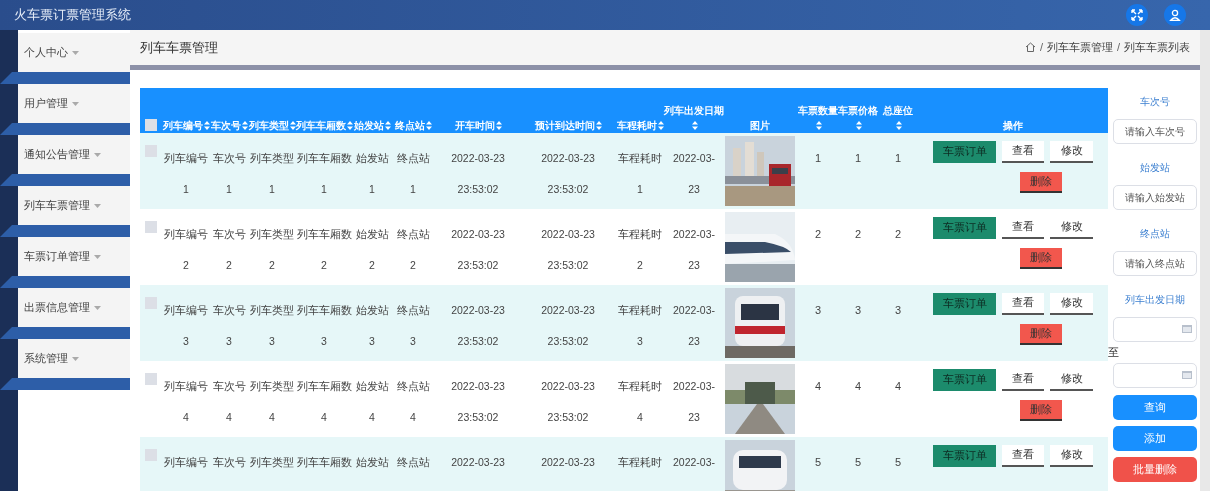  What do you see at coordinates (1155, 299) in the screenshot?
I see `filter-label: 列车出发日期` at bounding box center [1155, 299].